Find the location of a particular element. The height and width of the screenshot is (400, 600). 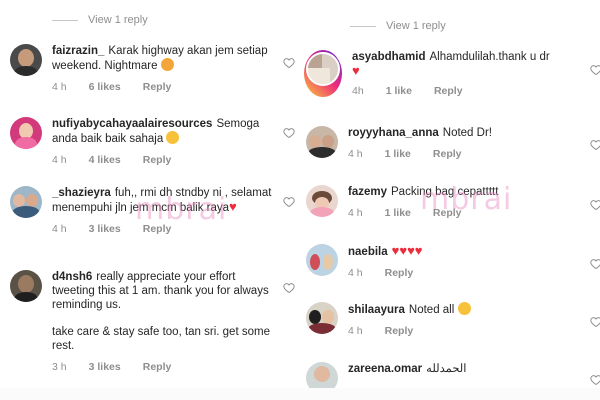

comment-username: zareena.omar is located at coordinates (385, 369).